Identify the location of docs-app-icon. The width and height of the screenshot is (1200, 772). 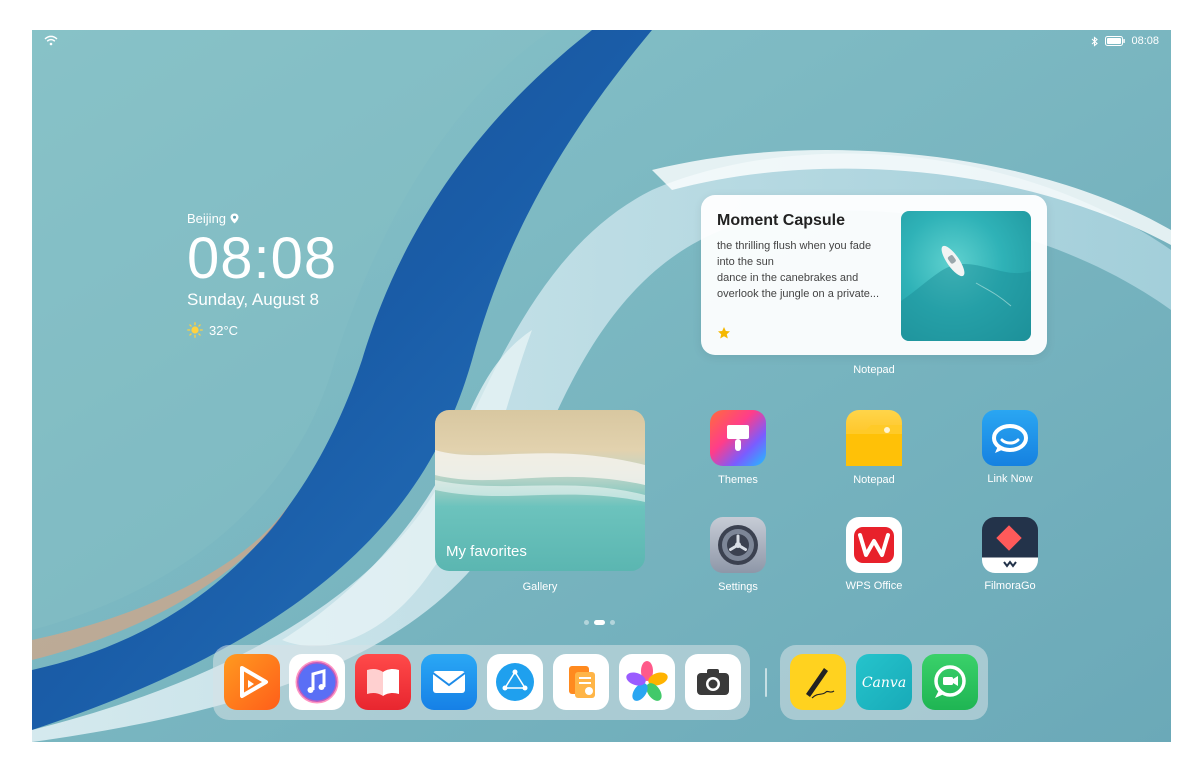
(581, 682).